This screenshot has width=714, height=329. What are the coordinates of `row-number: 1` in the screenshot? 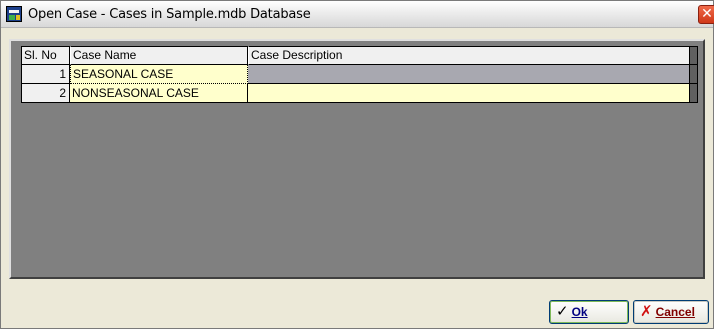 It's located at (45, 74).